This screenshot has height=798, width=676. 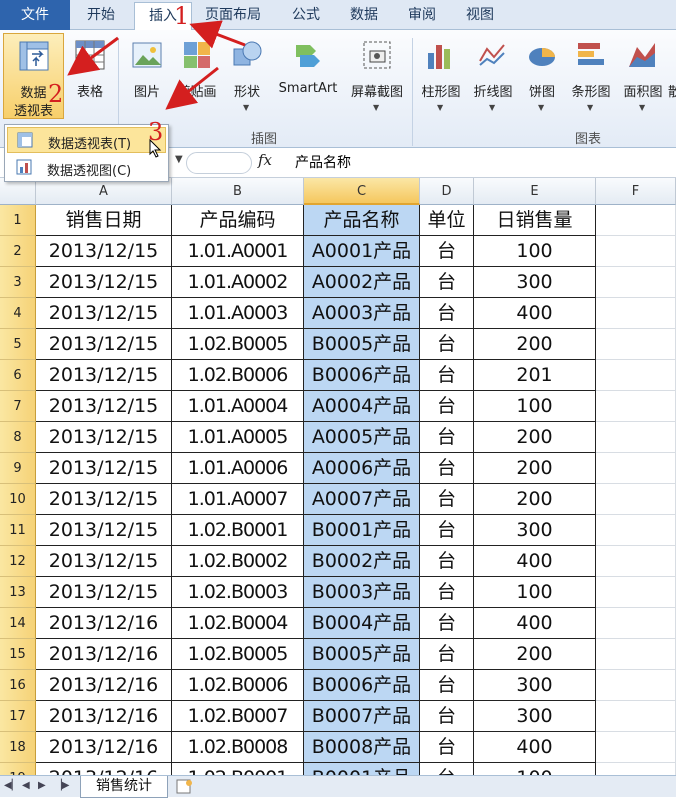 I want to click on arrow-to-insert-tab, so click(x=217, y=34).